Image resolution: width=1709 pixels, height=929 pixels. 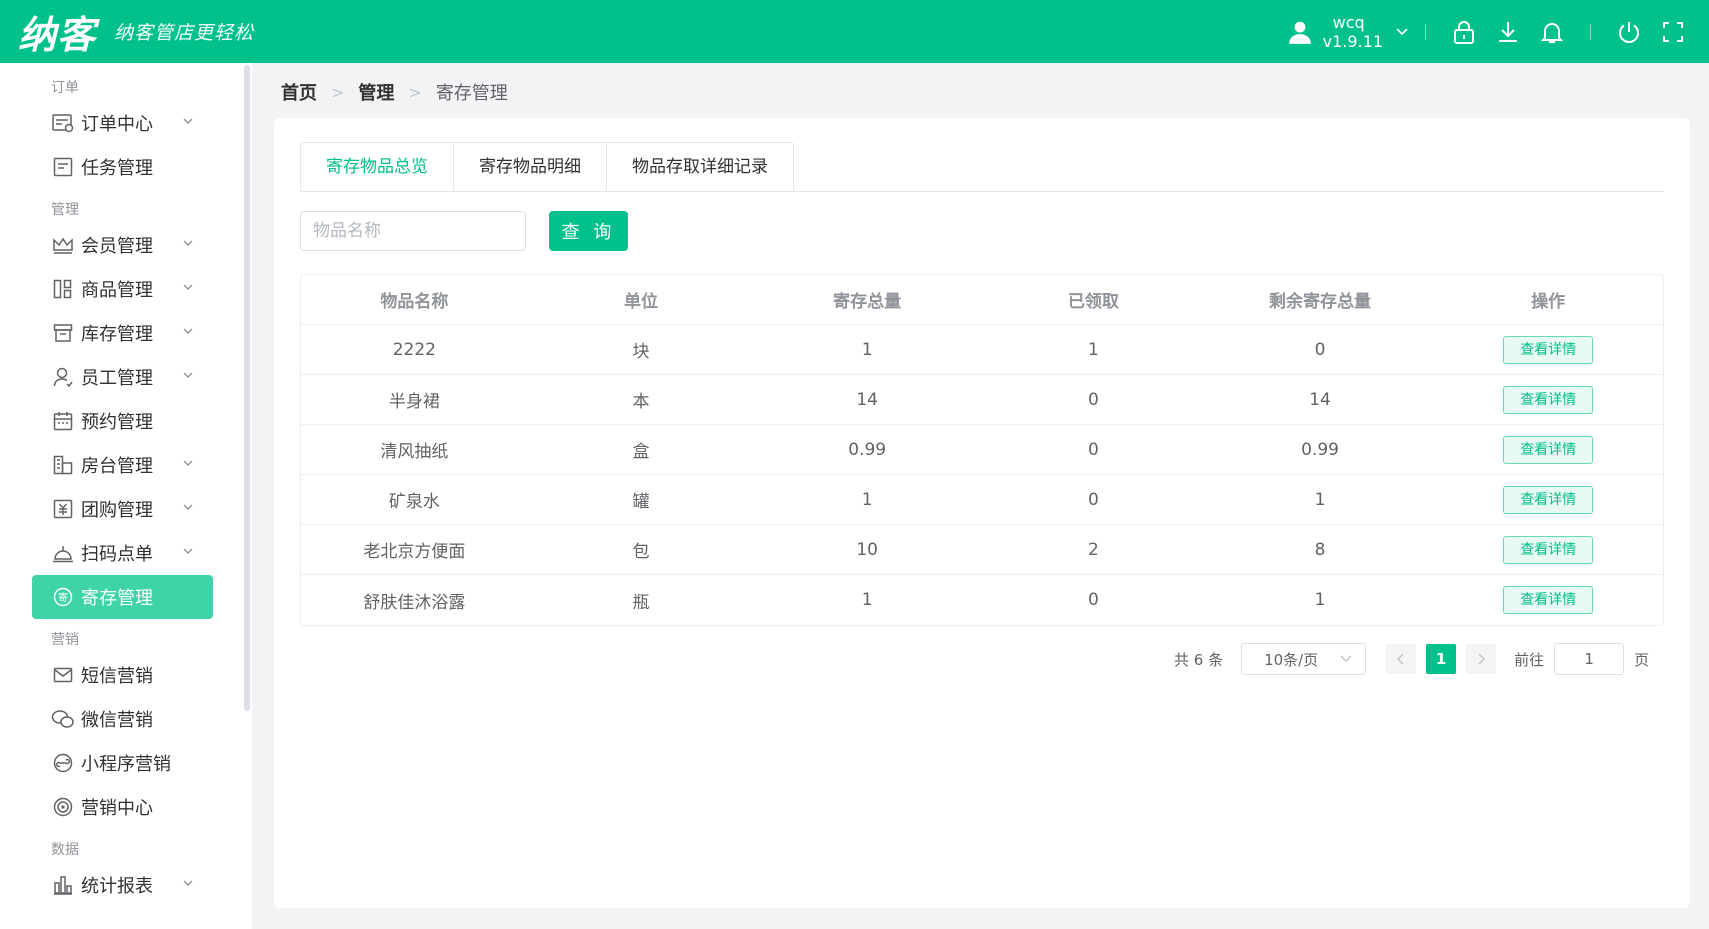 I want to click on top-bar: 纳客 纳客管店更轻松 wcq v1.9.11, so click(x=854, y=31).